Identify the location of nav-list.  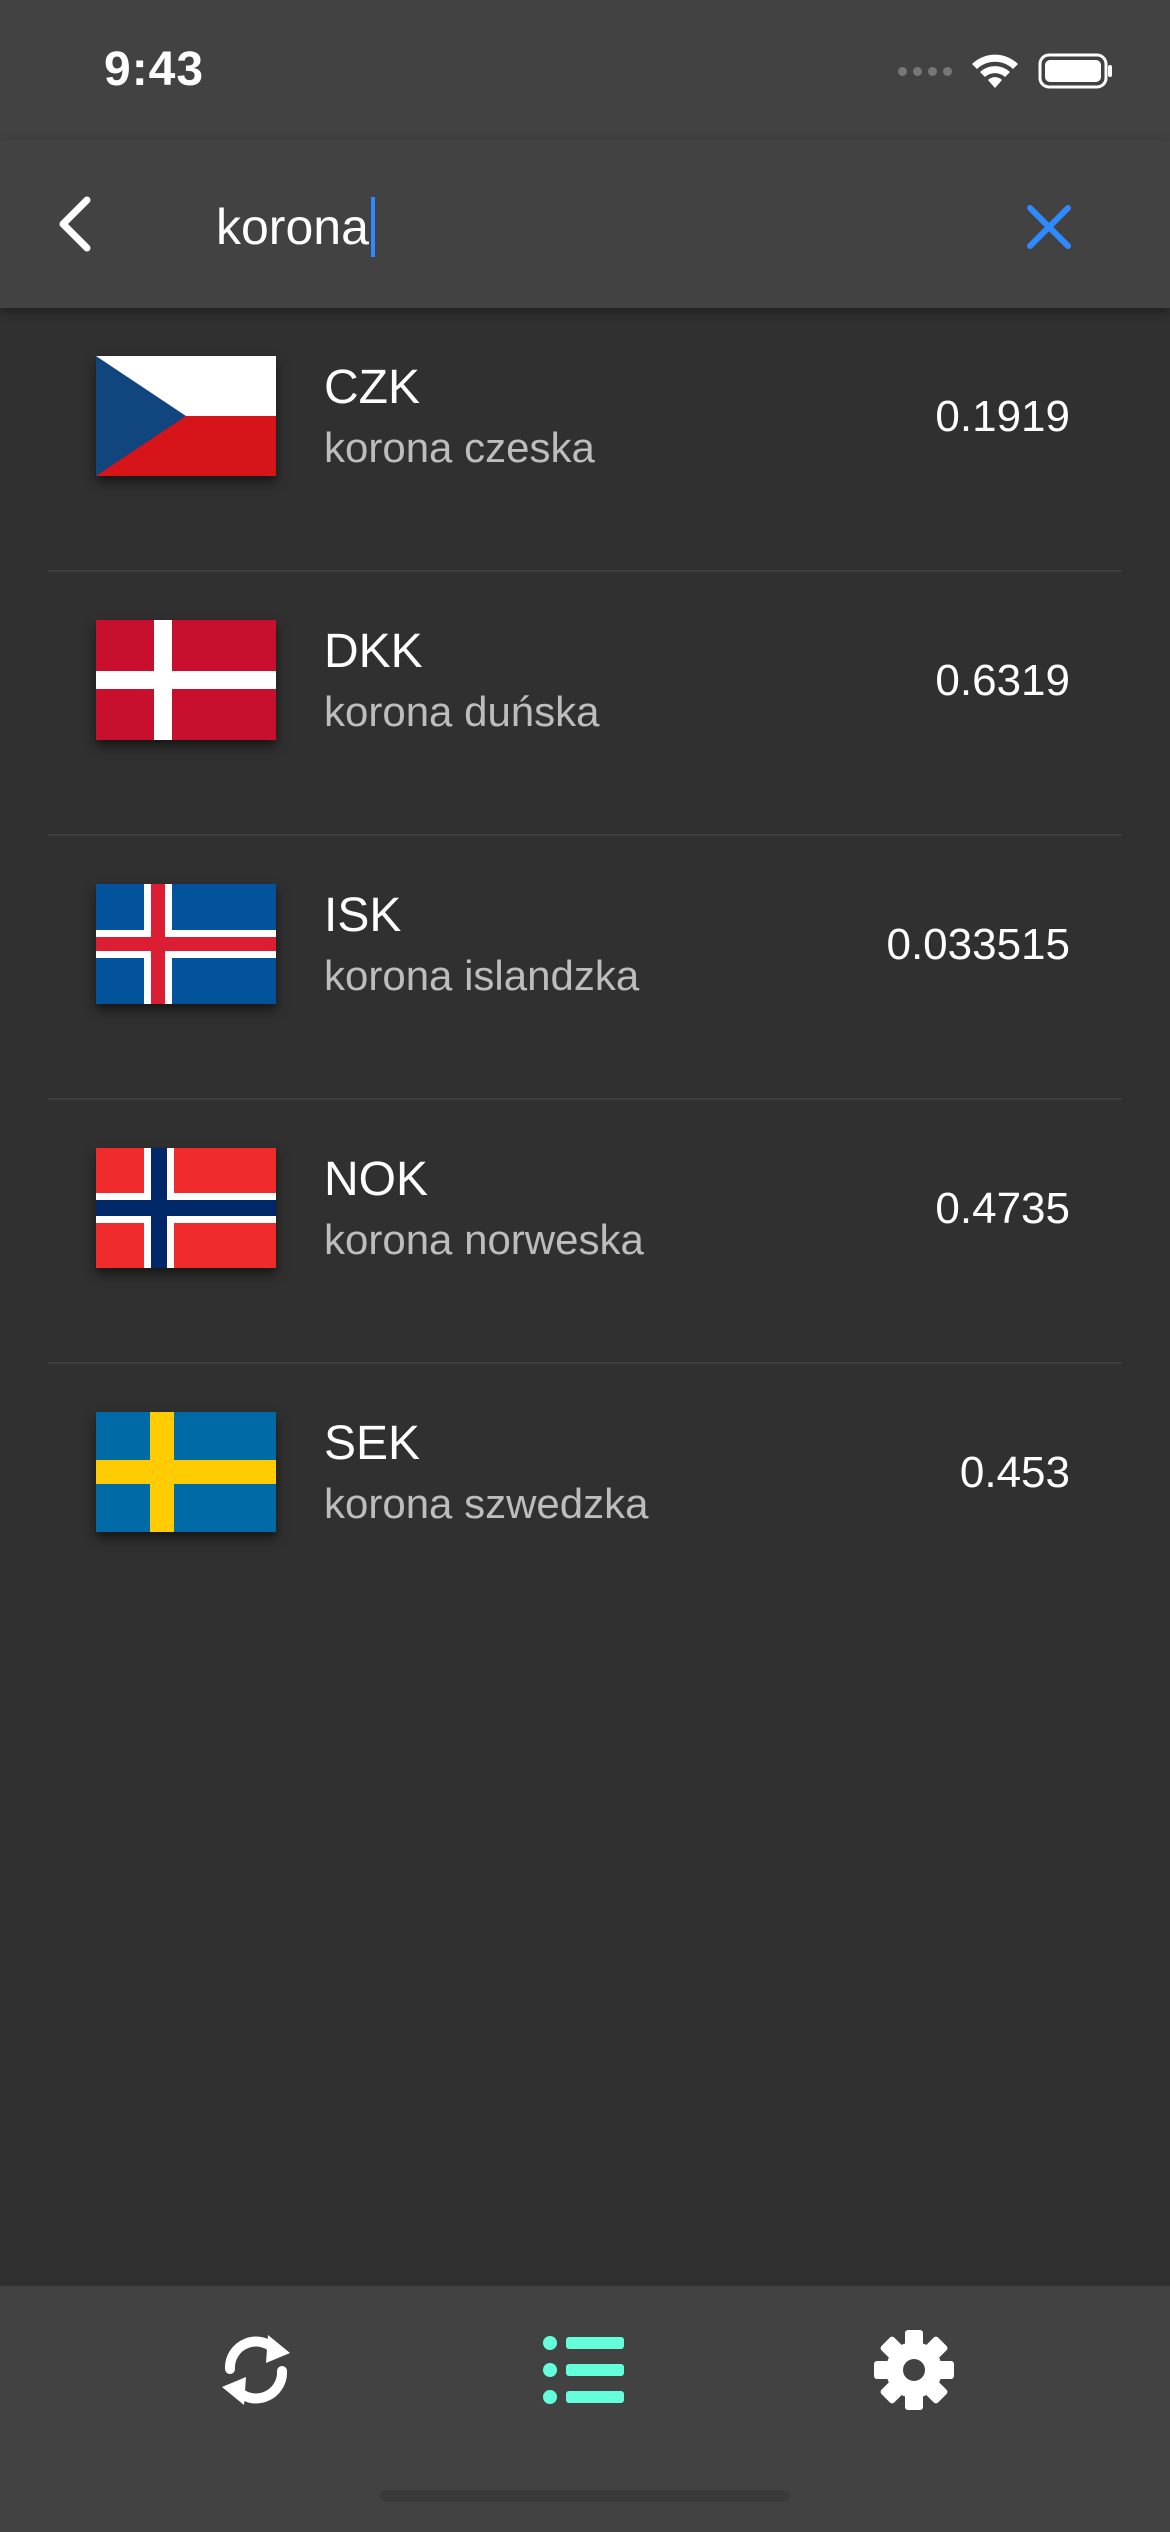
(584, 2370).